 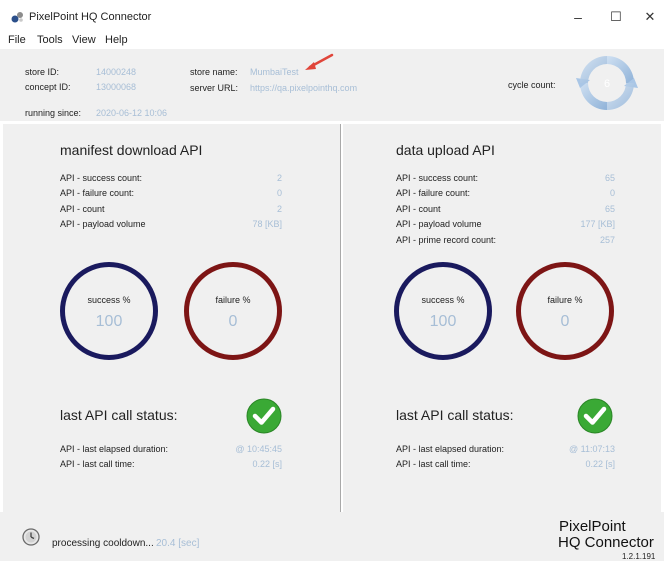 I want to click on window-title: PixelPoint HQ Connector, so click(x=90, y=17).